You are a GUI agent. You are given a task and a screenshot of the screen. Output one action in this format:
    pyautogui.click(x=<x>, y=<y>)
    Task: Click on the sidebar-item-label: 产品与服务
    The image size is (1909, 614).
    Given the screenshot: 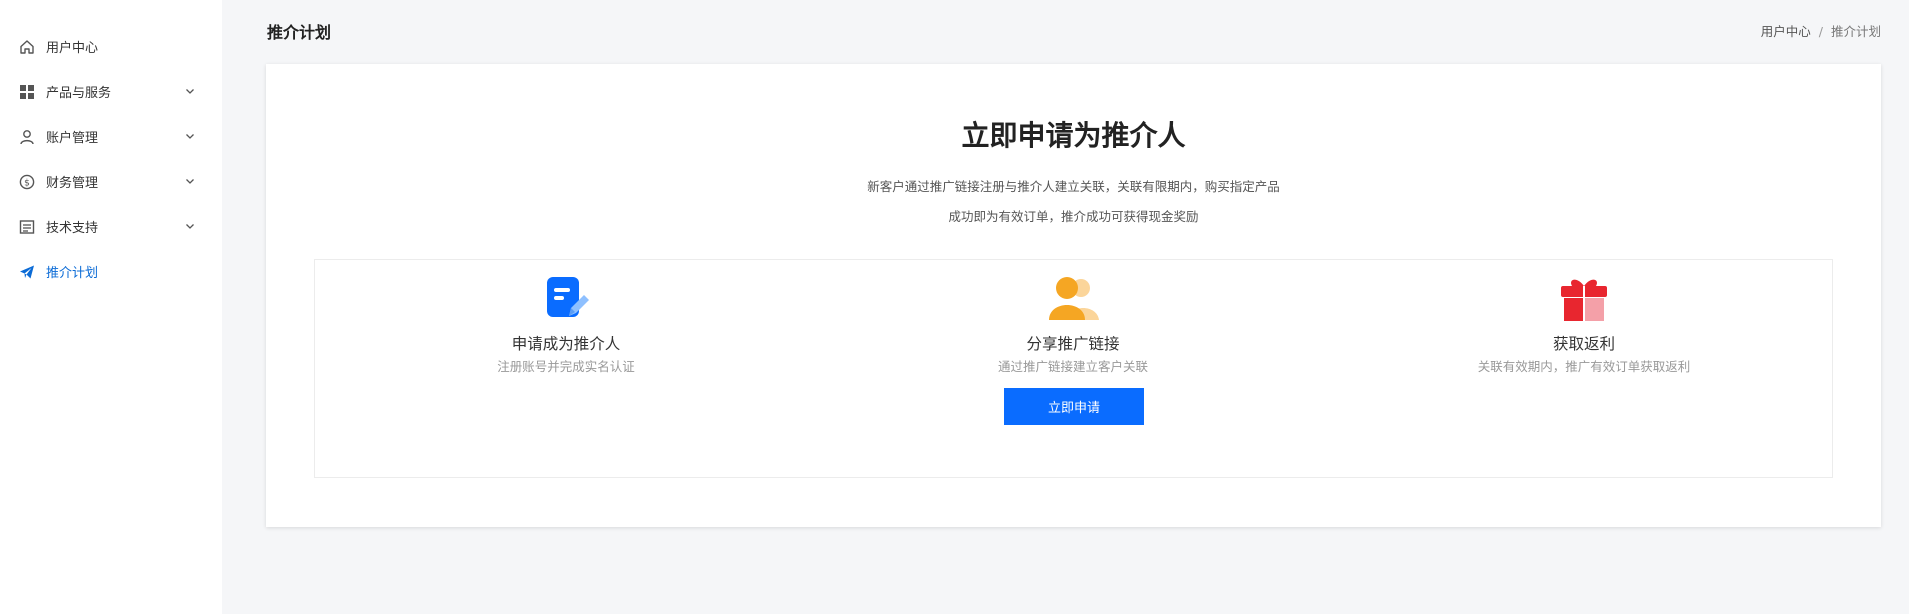 What is the action you would take?
    pyautogui.click(x=79, y=93)
    